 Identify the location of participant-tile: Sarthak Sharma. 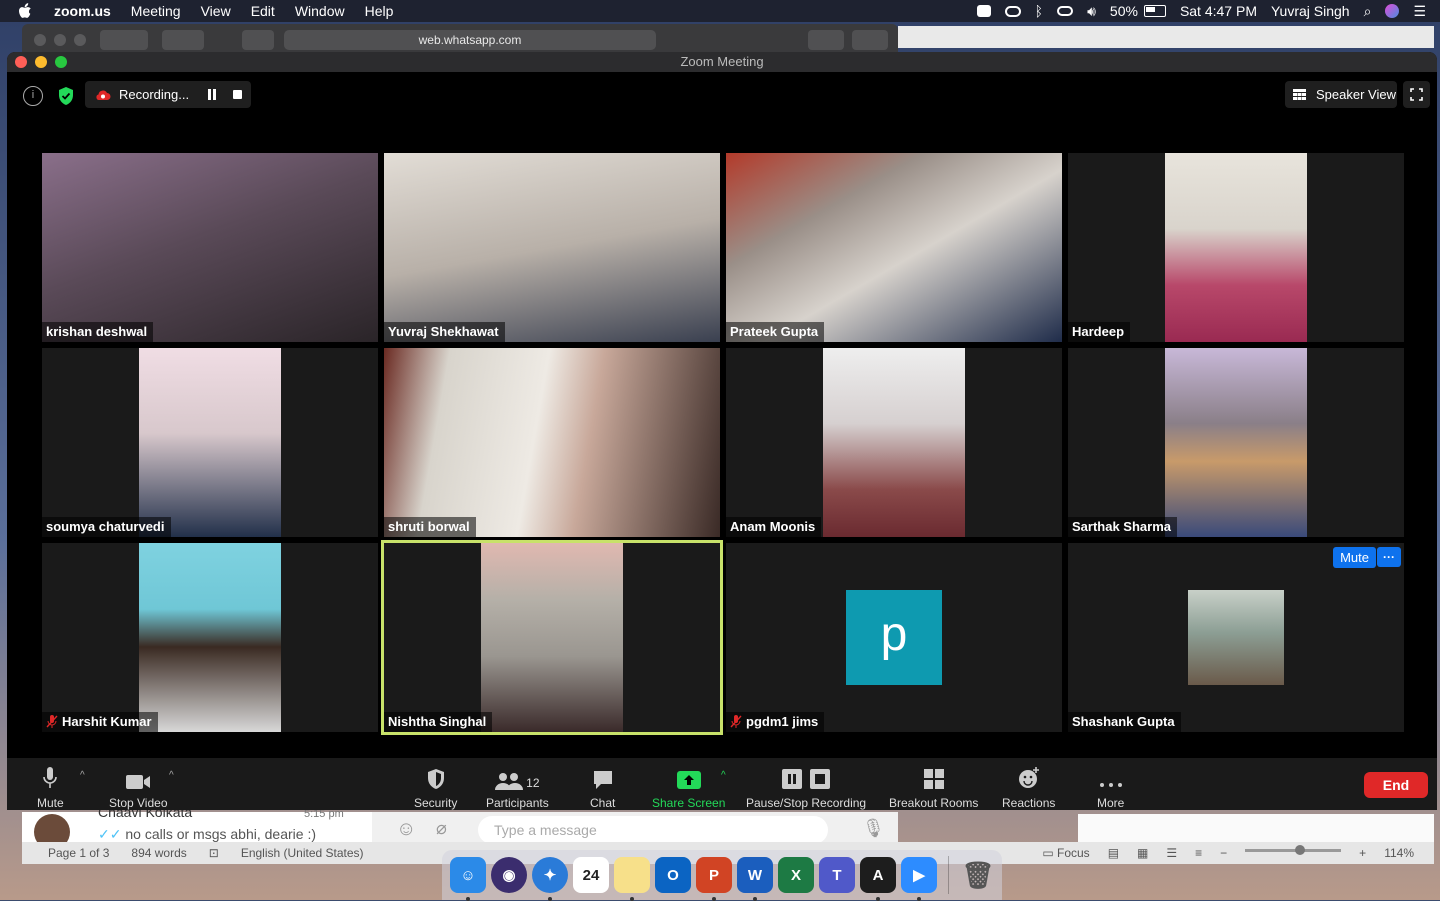
(1236, 442).